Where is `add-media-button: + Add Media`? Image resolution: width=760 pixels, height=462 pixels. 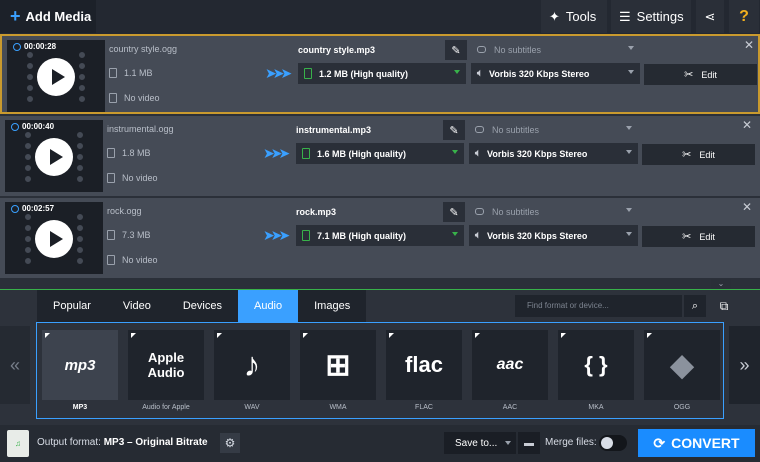 add-media-button: + Add Media is located at coordinates (48, 16).